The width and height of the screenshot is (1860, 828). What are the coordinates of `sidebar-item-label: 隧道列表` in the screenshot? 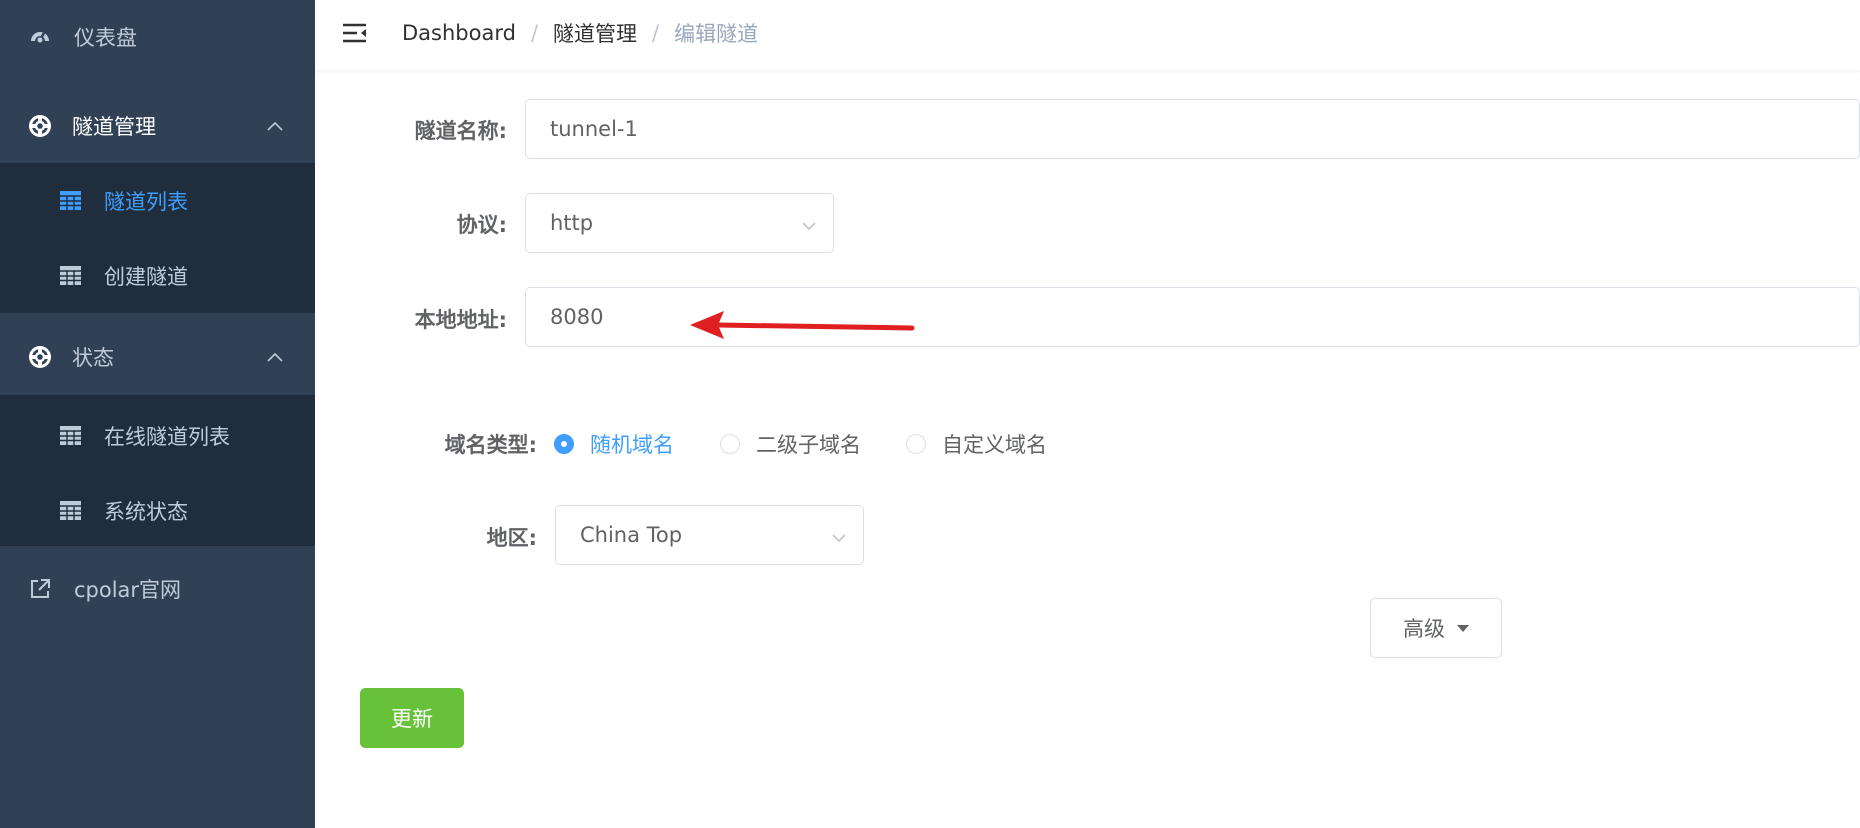 It's located at (146, 201).